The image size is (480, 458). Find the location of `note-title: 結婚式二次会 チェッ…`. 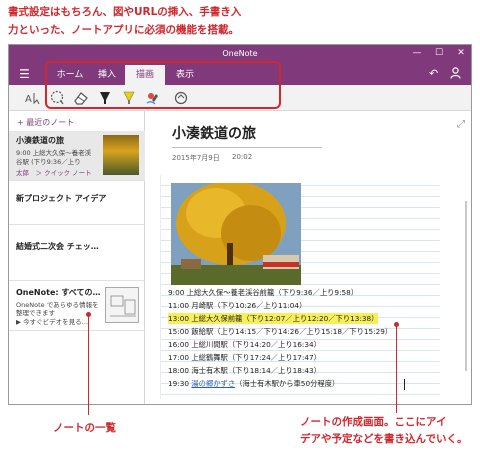

note-title: 結婚式二次会 チェッ… is located at coordinates (57, 246).